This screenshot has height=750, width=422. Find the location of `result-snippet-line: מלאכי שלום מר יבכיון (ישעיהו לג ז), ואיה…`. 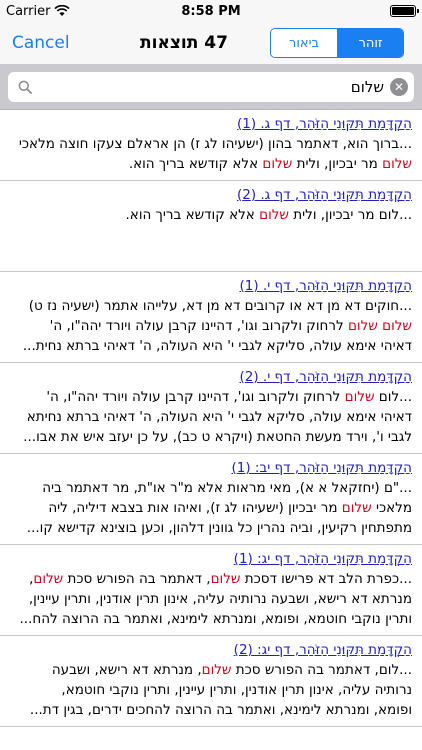

result-snippet-line: מלאכי שלום מר יבכיון (ישעיהו לג ז), ואיה… is located at coordinates (230, 508).